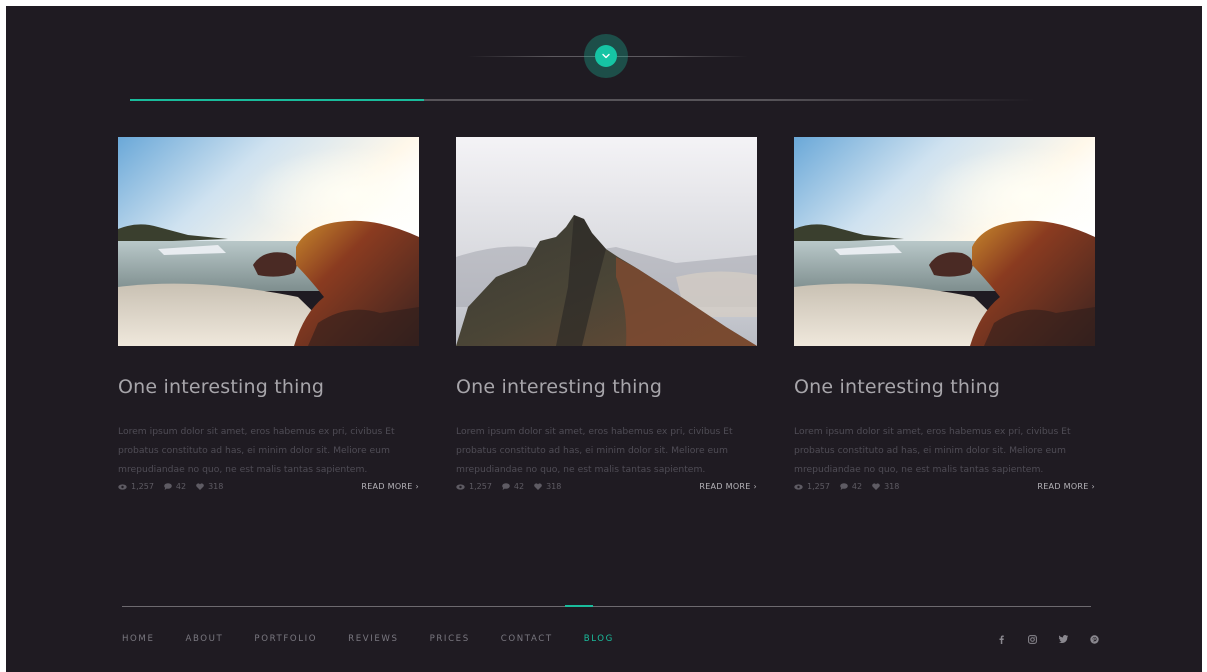 The width and height of the screenshot is (1207, 672). Describe the element at coordinates (579, 606) in the screenshot. I see `footer-accent-marker` at that location.